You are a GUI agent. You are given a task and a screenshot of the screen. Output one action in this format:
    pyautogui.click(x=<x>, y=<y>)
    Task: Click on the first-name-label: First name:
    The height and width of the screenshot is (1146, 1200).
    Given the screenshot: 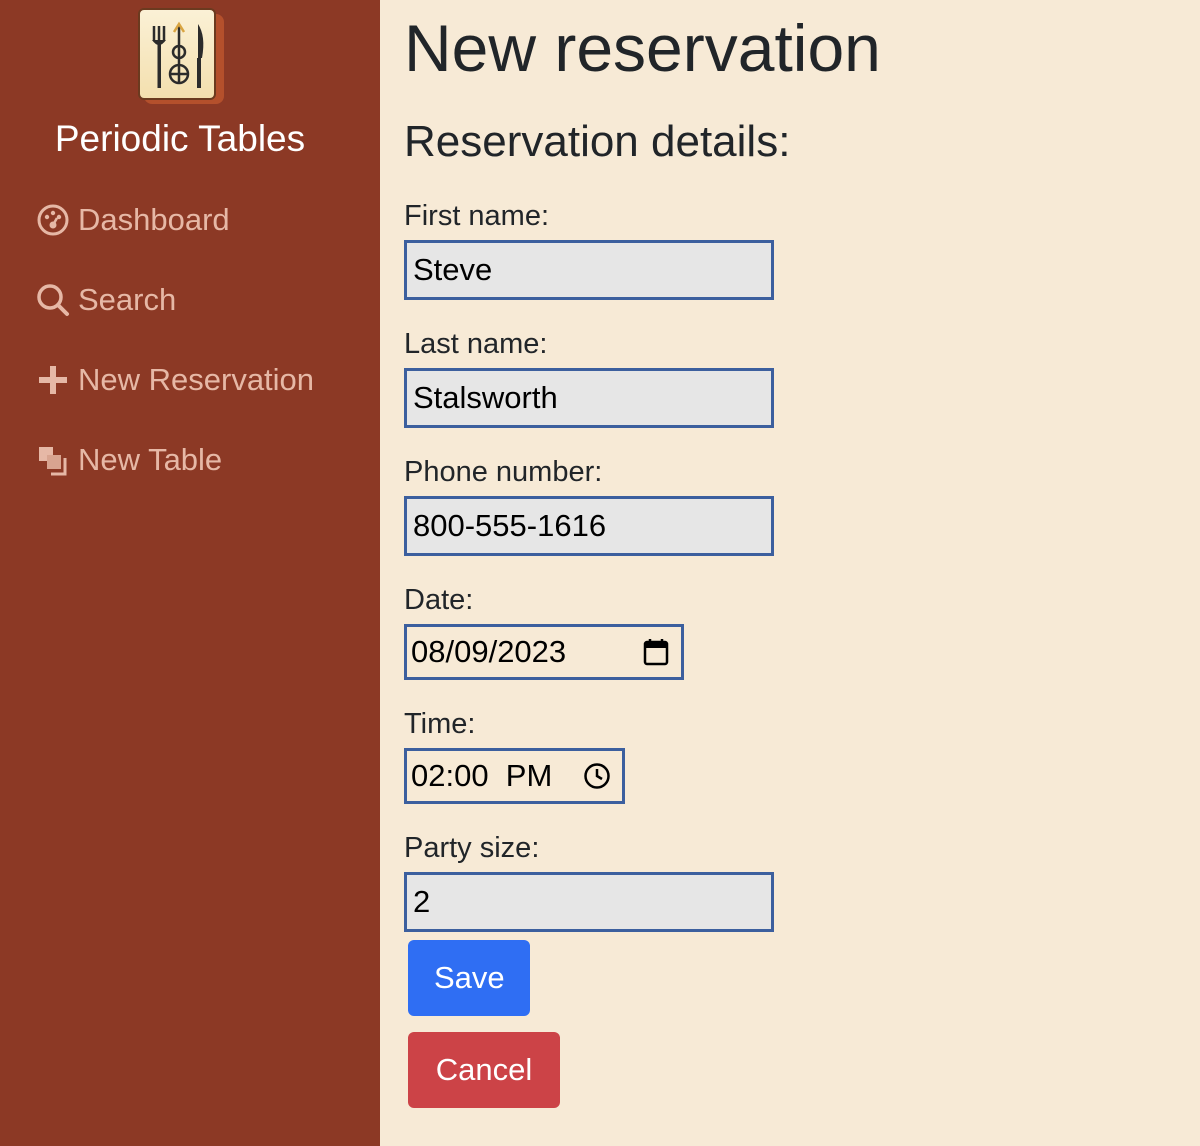 What is the action you would take?
    pyautogui.click(x=477, y=216)
    